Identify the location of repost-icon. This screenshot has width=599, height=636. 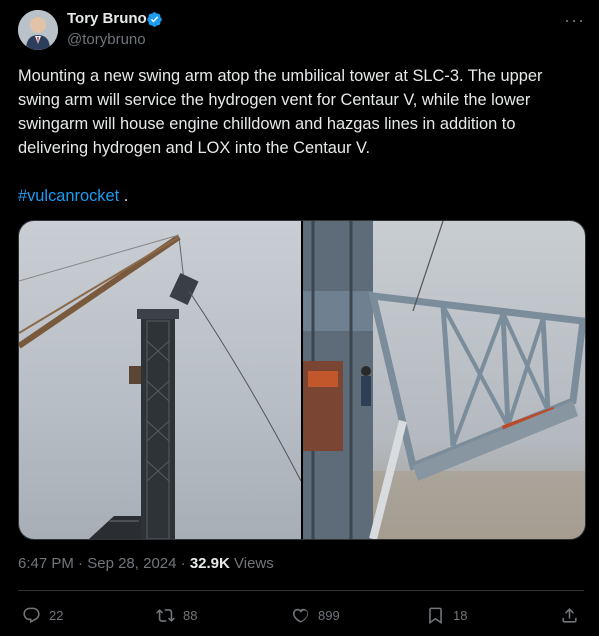
(165, 615).